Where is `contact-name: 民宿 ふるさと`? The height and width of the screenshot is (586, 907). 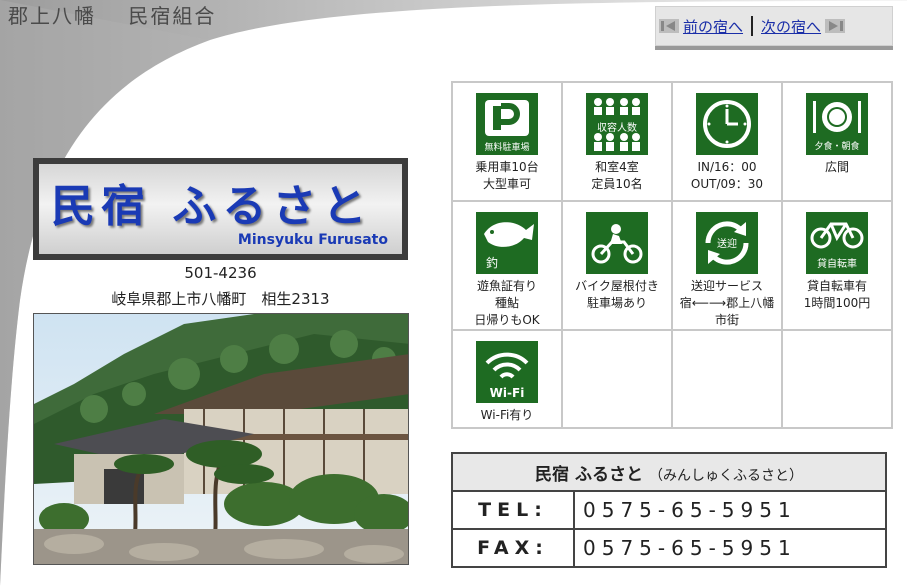 contact-name: 民宿 ふるさと is located at coordinates (589, 474).